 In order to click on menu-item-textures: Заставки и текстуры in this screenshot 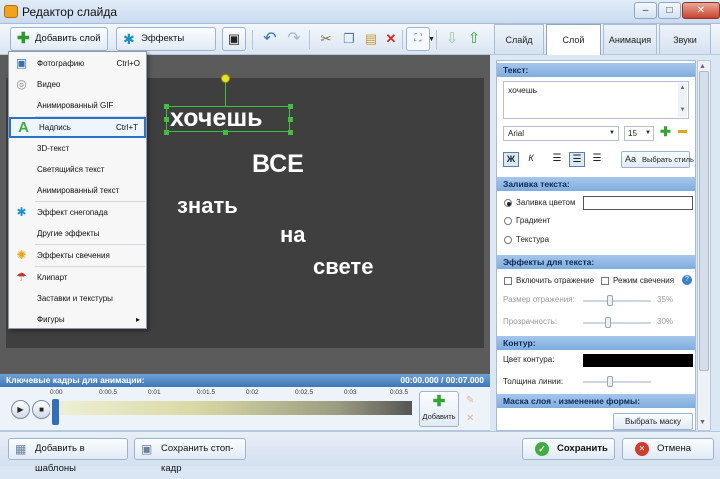, I will do `click(77, 298)`.